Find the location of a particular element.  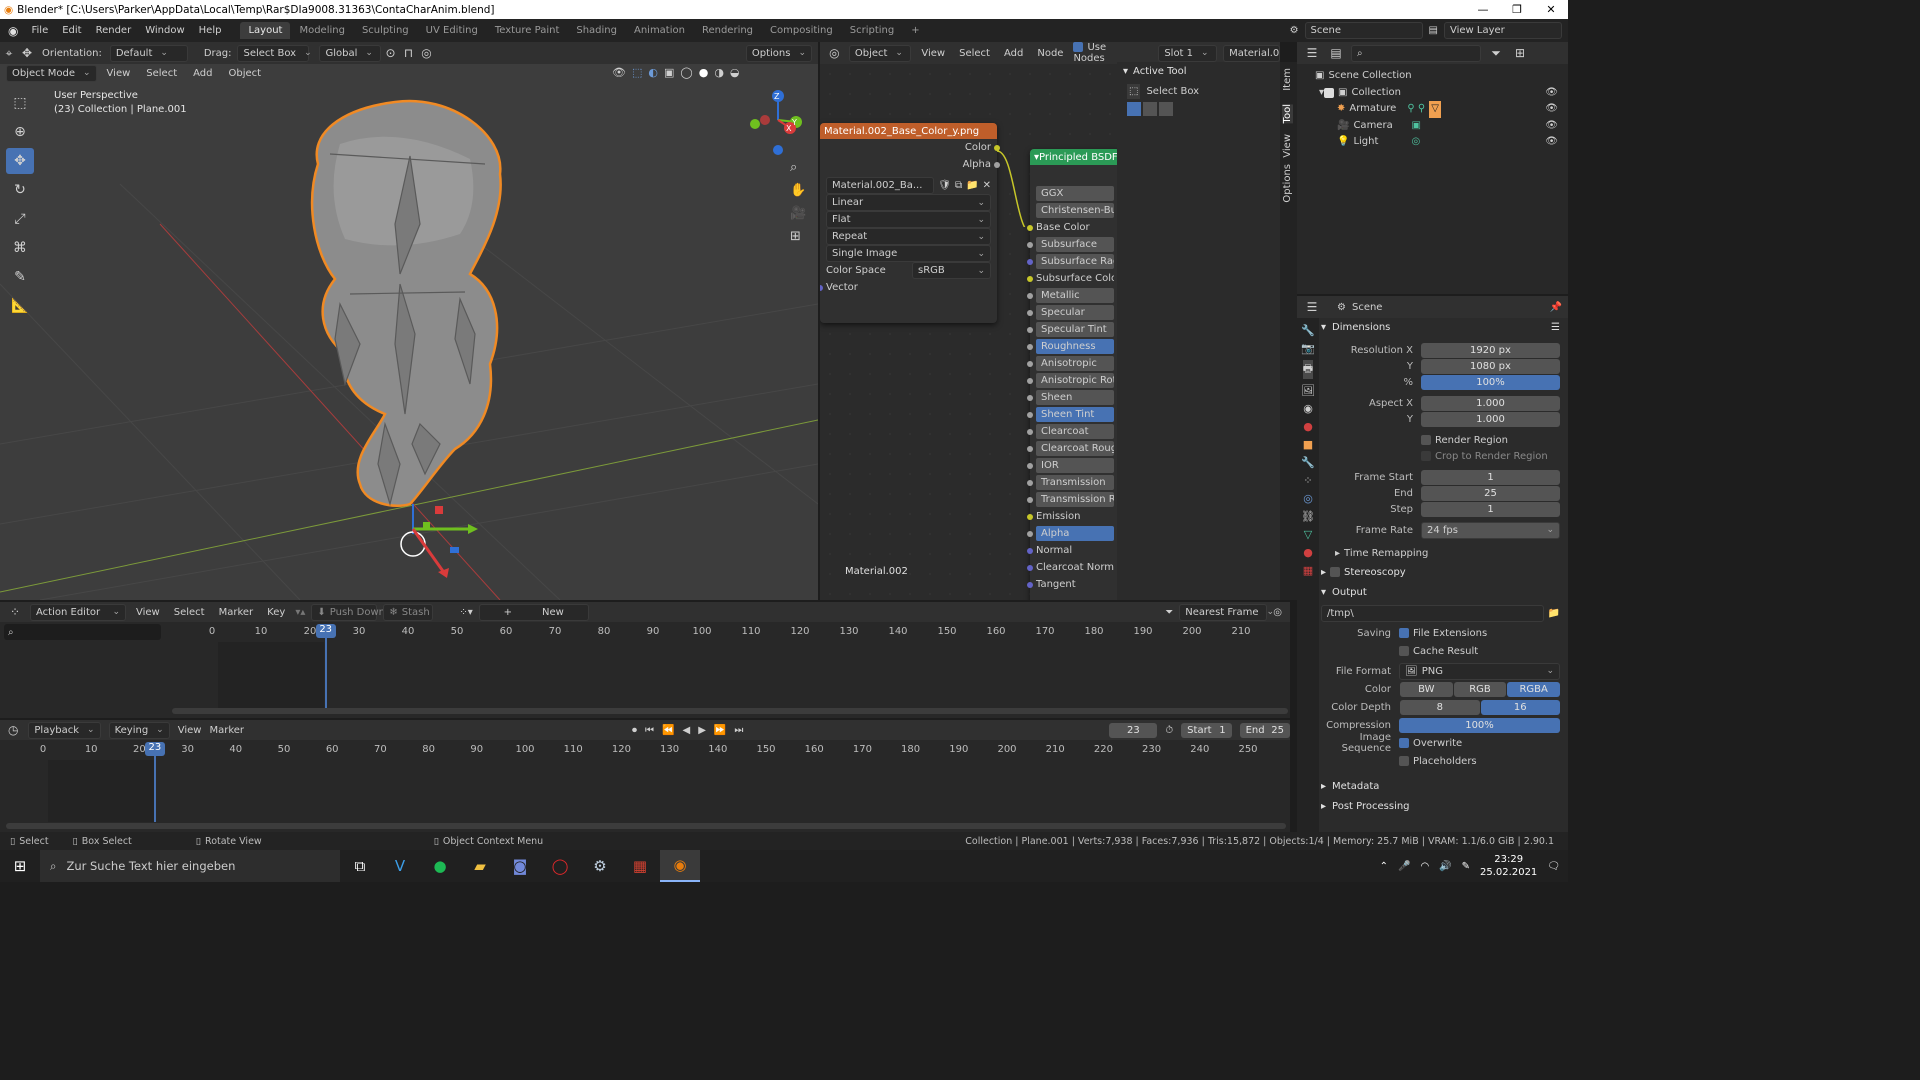

frame-step-field: 1 is located at coordinates (1490, 509).